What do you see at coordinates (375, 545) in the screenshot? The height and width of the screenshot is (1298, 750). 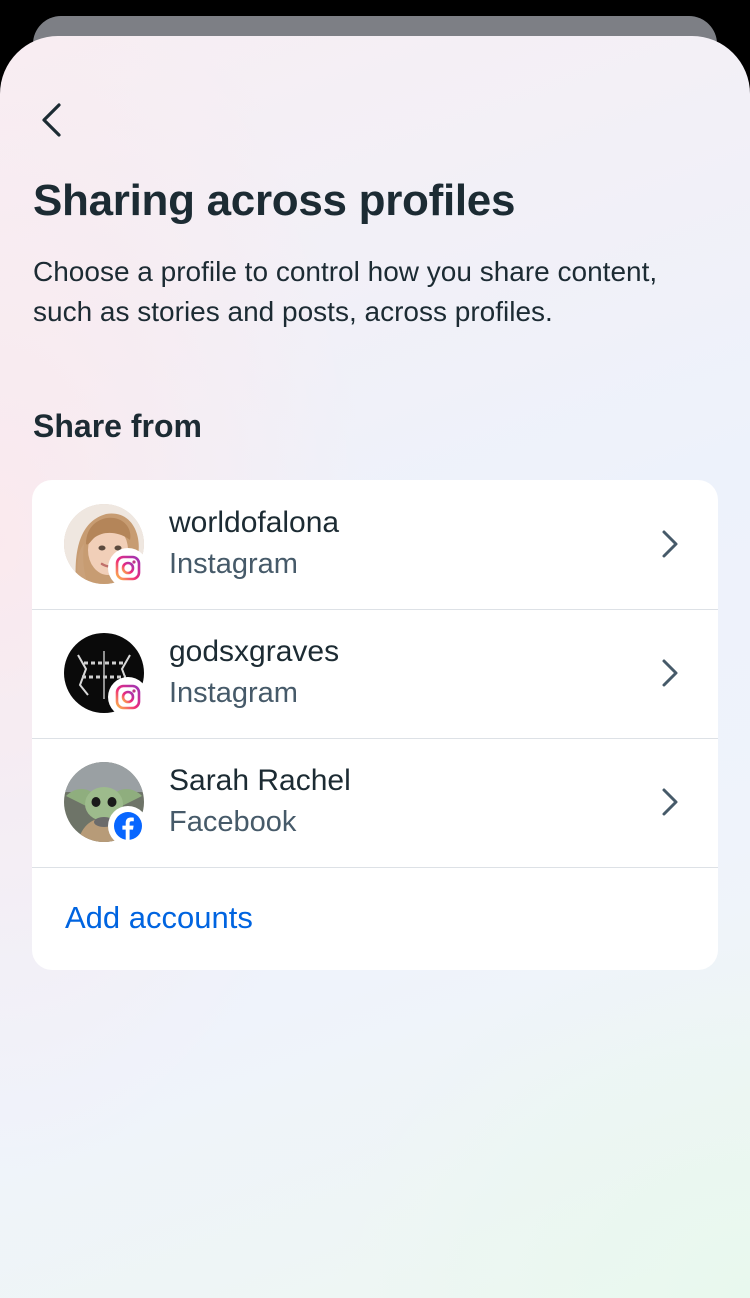 I see `profile-row-worldofalona: worldofalona Instagram` at bounding box center [375, 545].